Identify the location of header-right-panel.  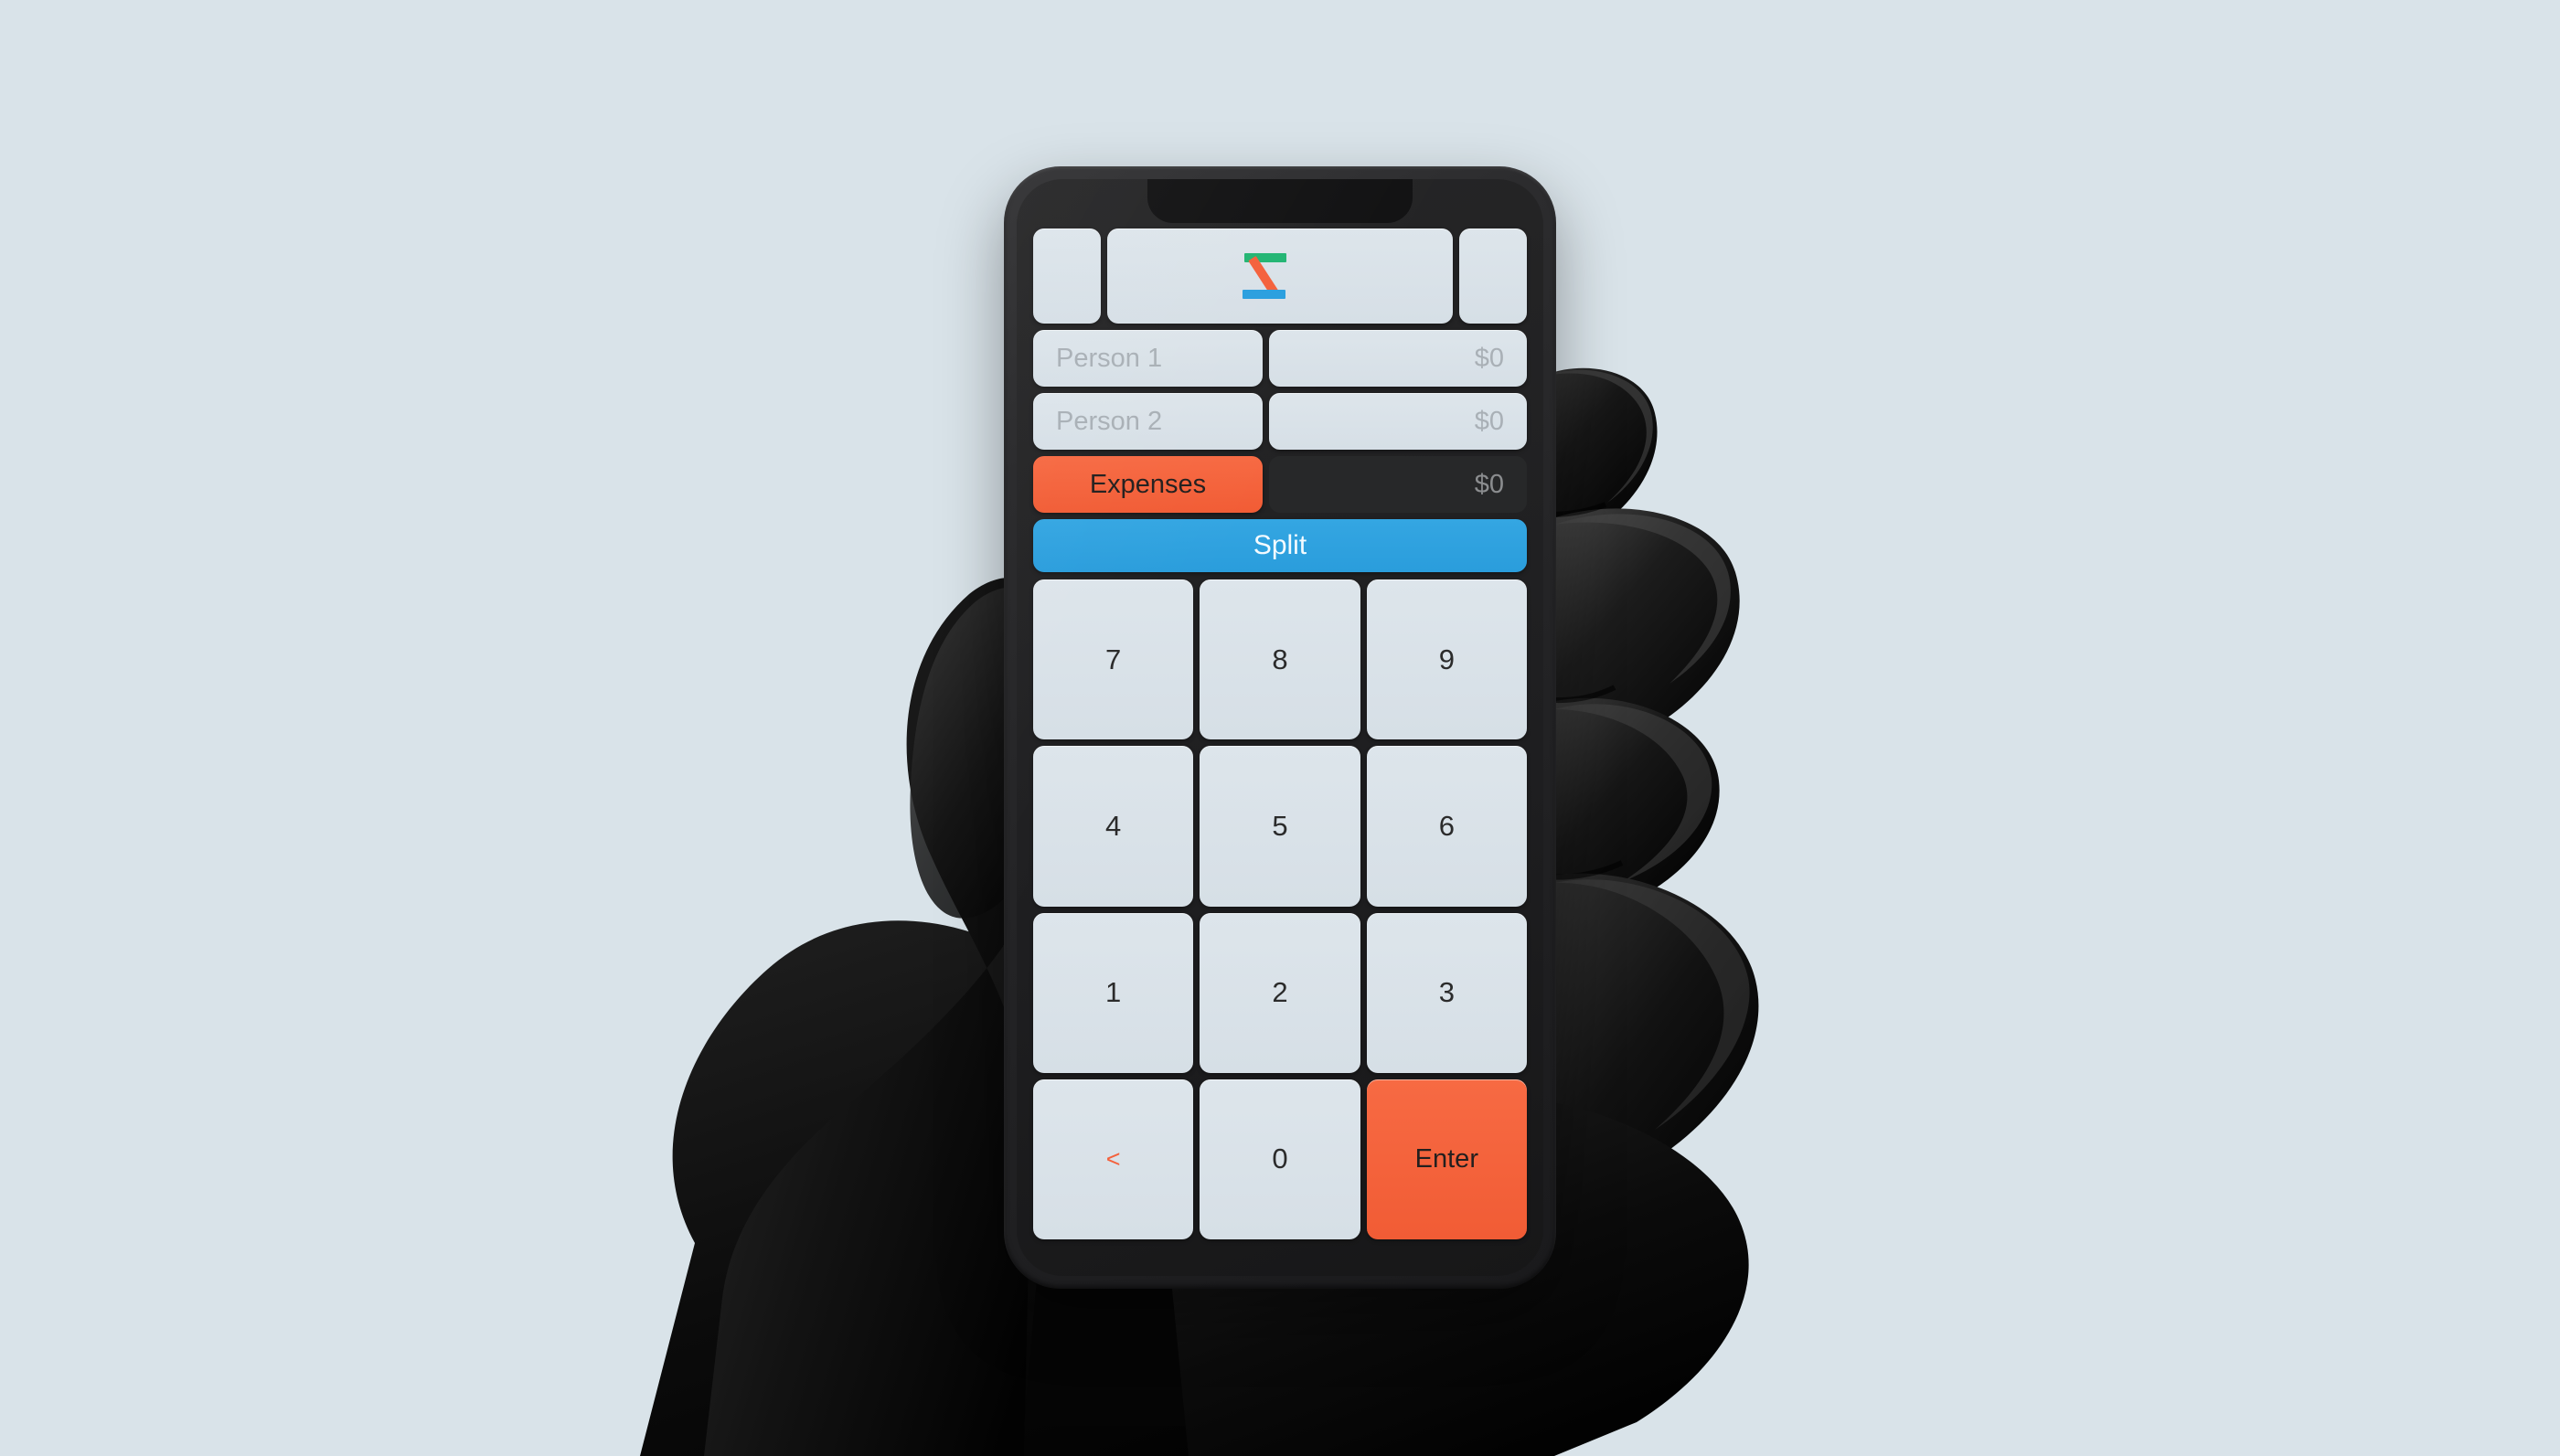
(1493, 276).